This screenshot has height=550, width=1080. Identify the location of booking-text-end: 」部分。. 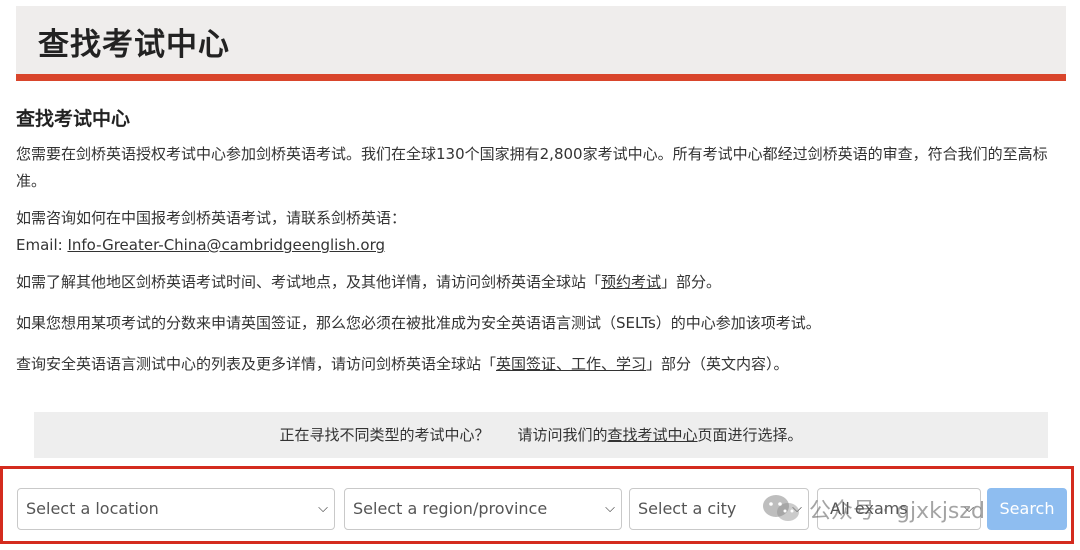
(691, 282).